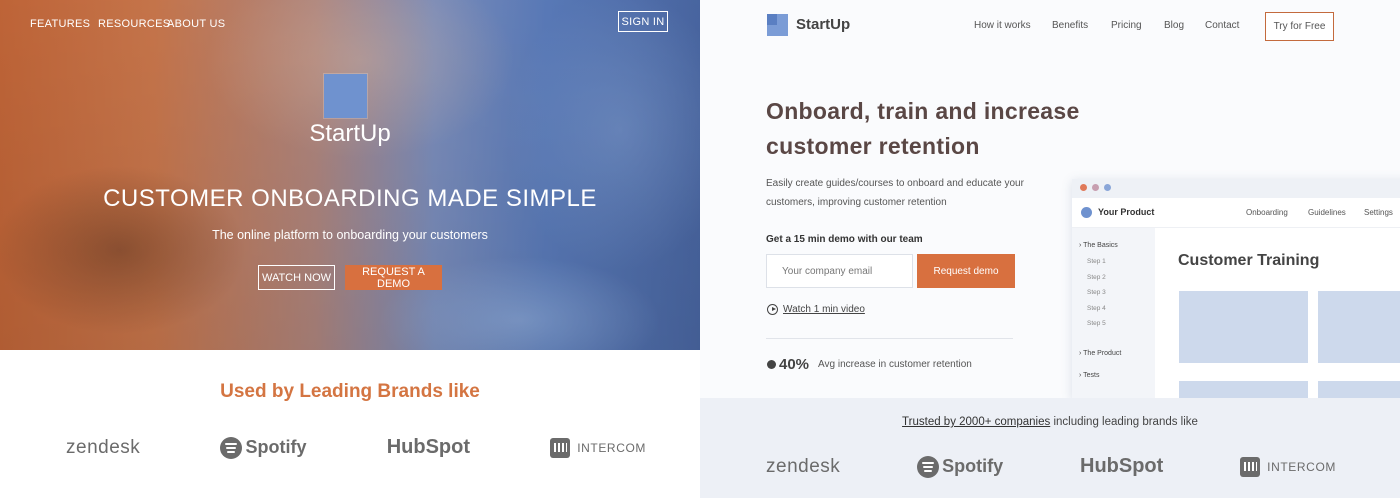 The width and height of the screenshot is (1400, 498). What do you see at coordinates (1327, 212) in the screenshot?
I see `preview-nav-guidelines: Guidelines` at bounding box center [1327, 212].